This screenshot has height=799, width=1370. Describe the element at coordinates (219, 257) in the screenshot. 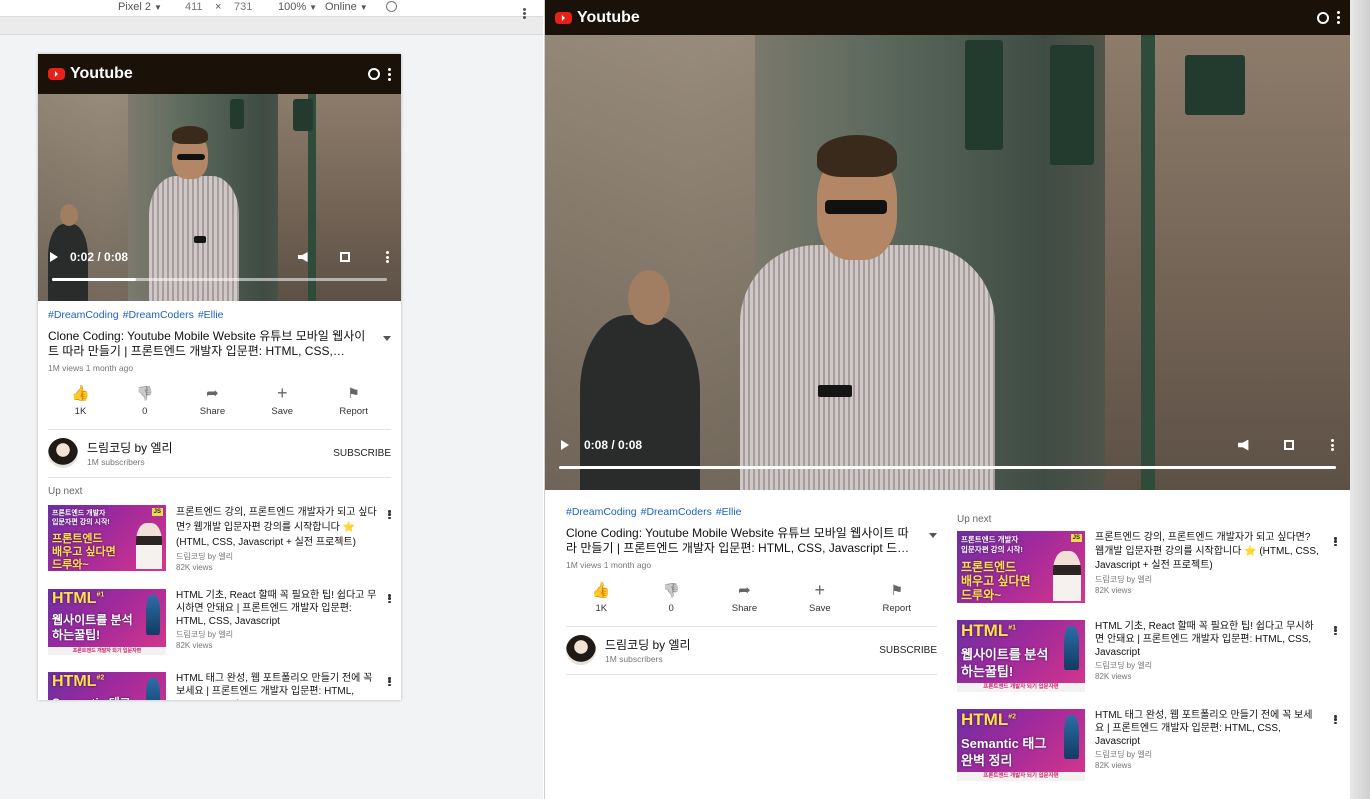

I see `video-controls: 0:02 / 0:08` at that location.